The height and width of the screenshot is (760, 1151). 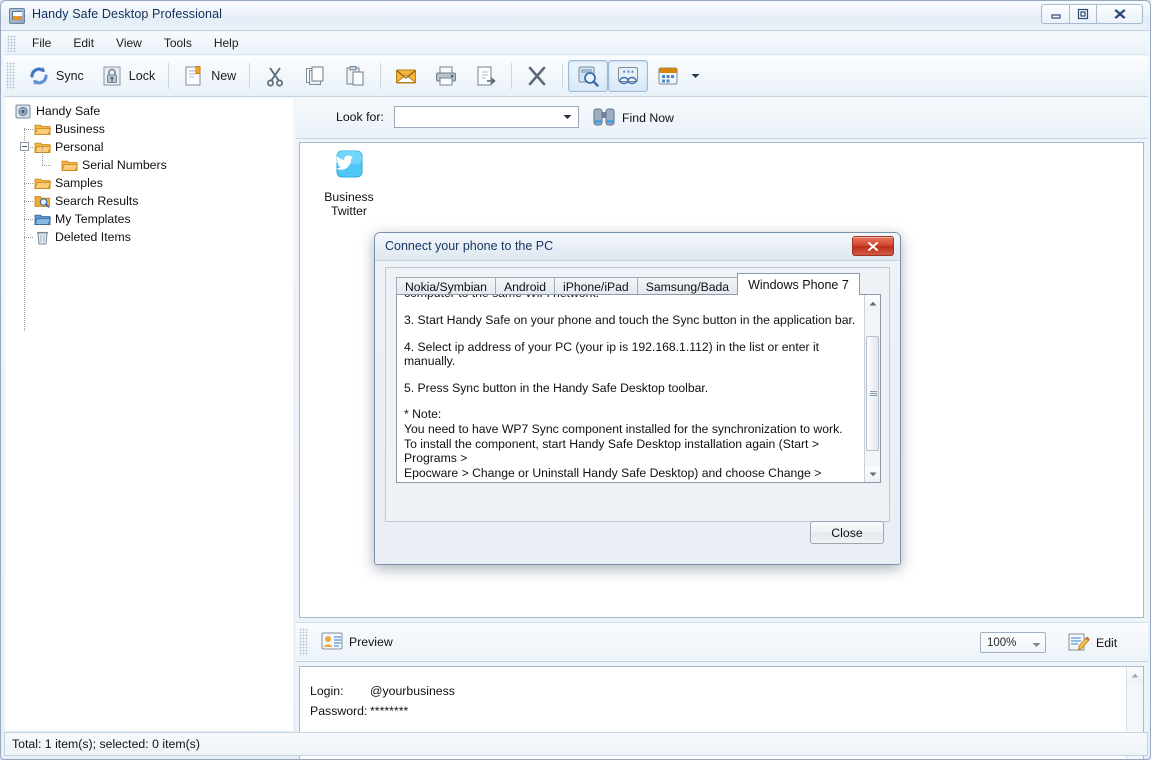 I want to click on new-icon, so click(x=194, y=76).